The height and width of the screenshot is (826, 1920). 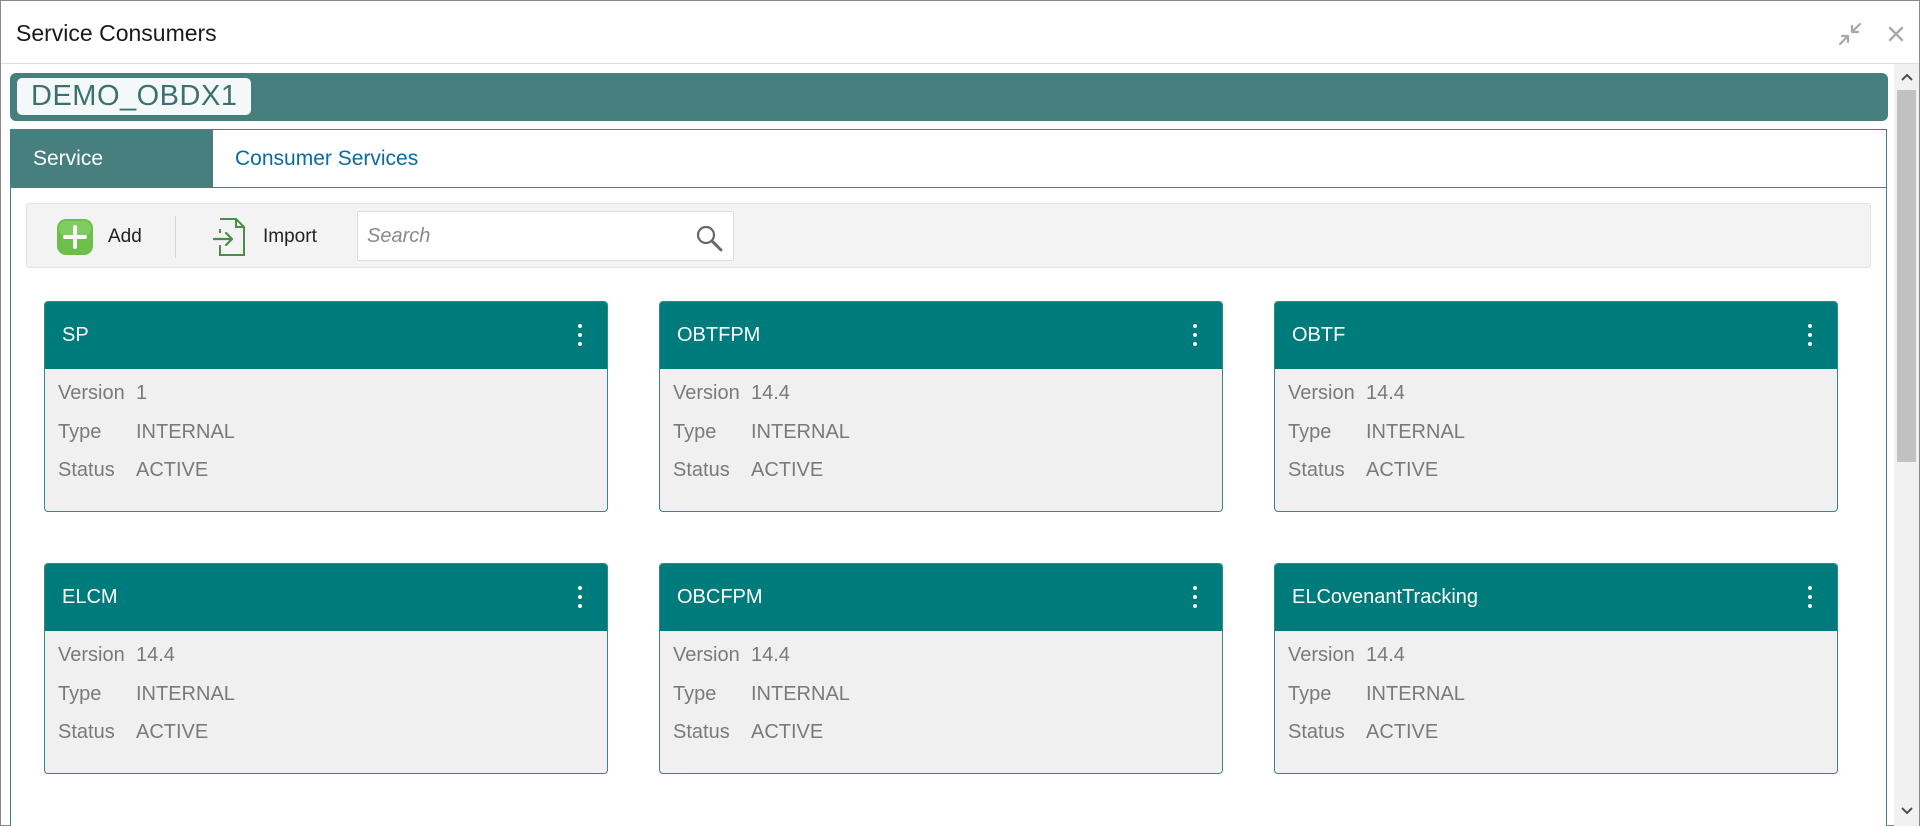 I want to click on import-button: Import, so click(x=264, y=237).